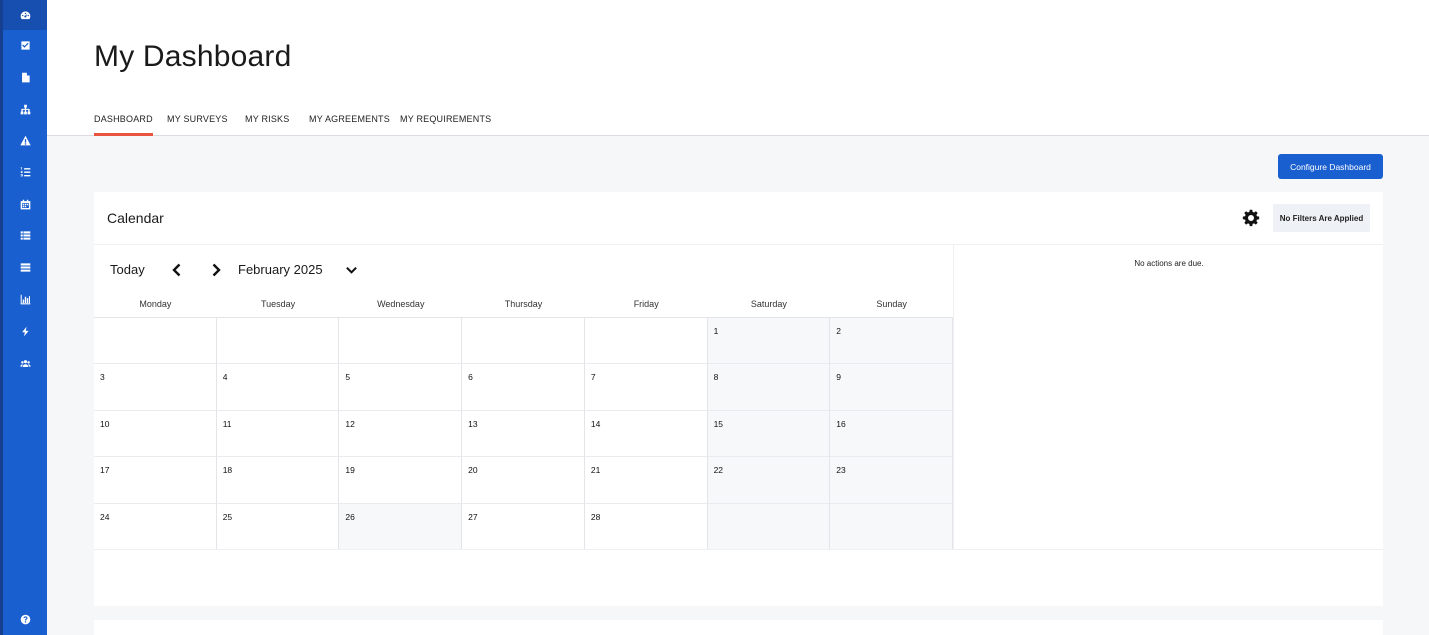 The height and width of the screenshot is (635, 1429). What do you see at coordinates (473, 470) in the screenshot?
I see `day-number: 20` at bounding box center [473, 470].